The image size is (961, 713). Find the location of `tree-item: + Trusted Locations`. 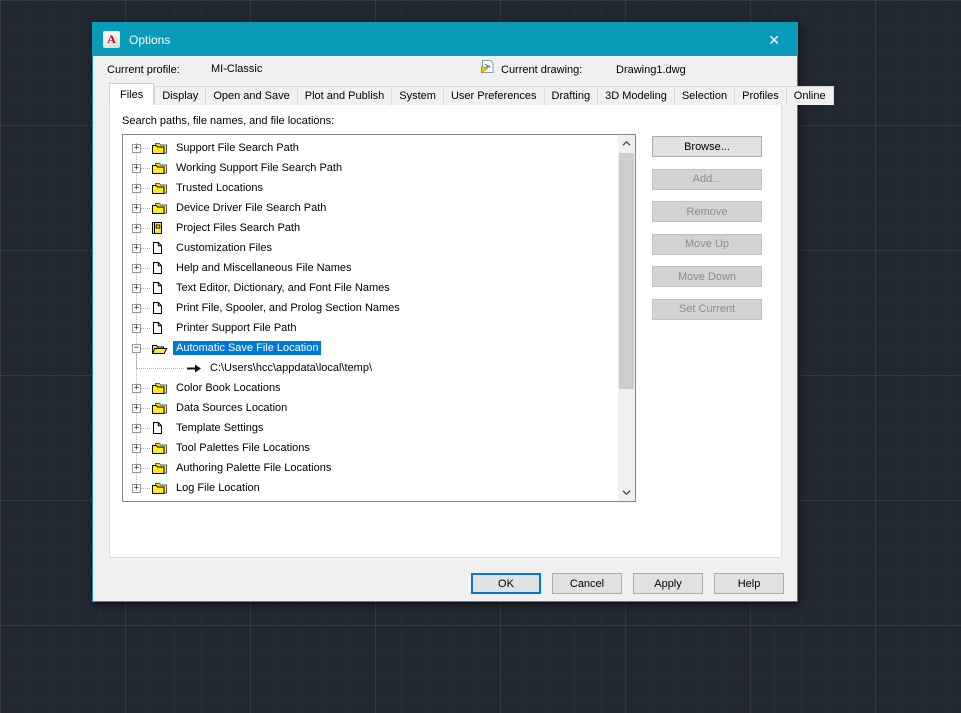

tree-item: + Trusted Locations is located at coordinates (370, 188).